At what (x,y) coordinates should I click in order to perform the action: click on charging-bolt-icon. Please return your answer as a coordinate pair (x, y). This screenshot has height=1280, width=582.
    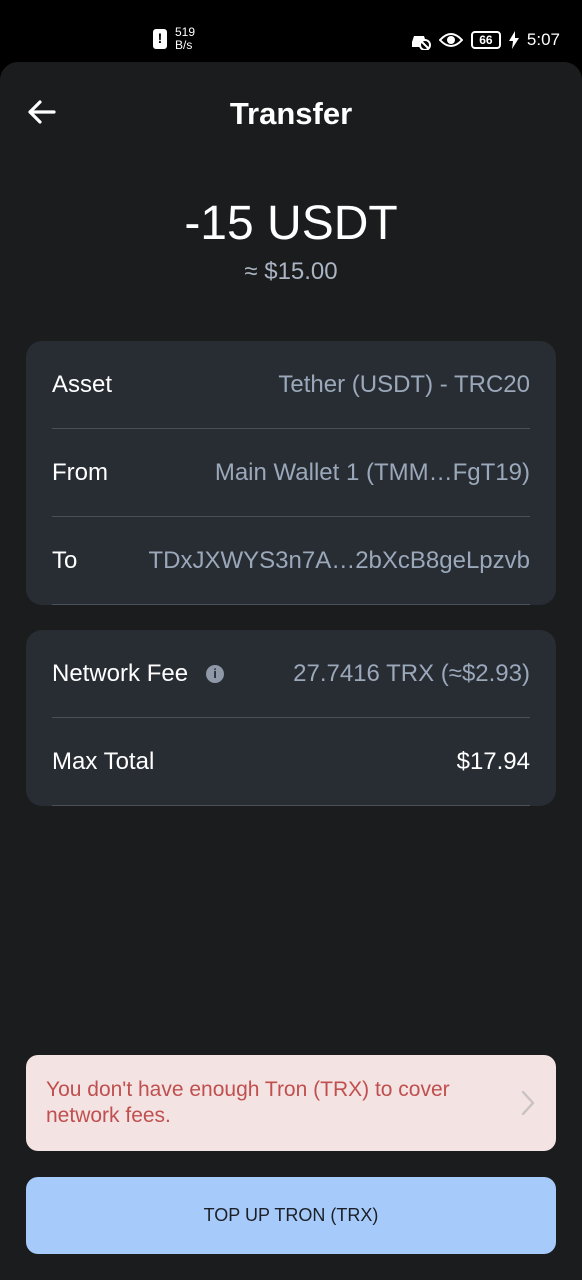
    Looking at the image, I should click on (513, 40).